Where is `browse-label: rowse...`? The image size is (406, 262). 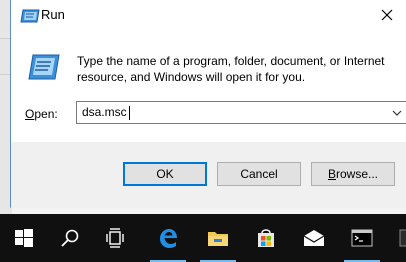
browse-label: rowse... is located at coordinates (357, 174).